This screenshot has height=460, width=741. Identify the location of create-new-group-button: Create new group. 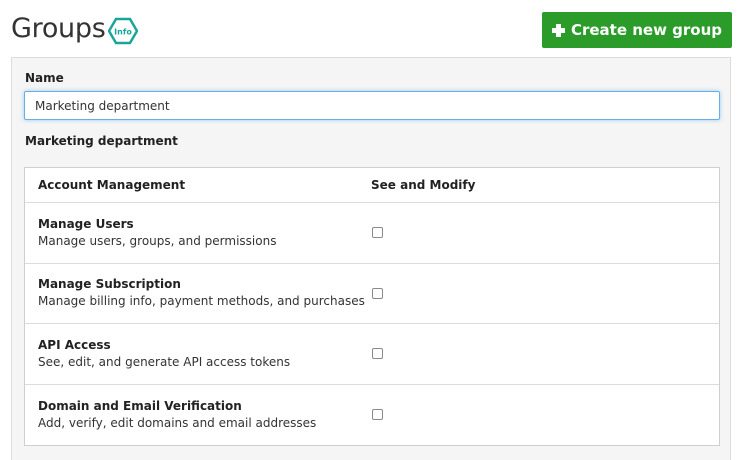
(637, 30).